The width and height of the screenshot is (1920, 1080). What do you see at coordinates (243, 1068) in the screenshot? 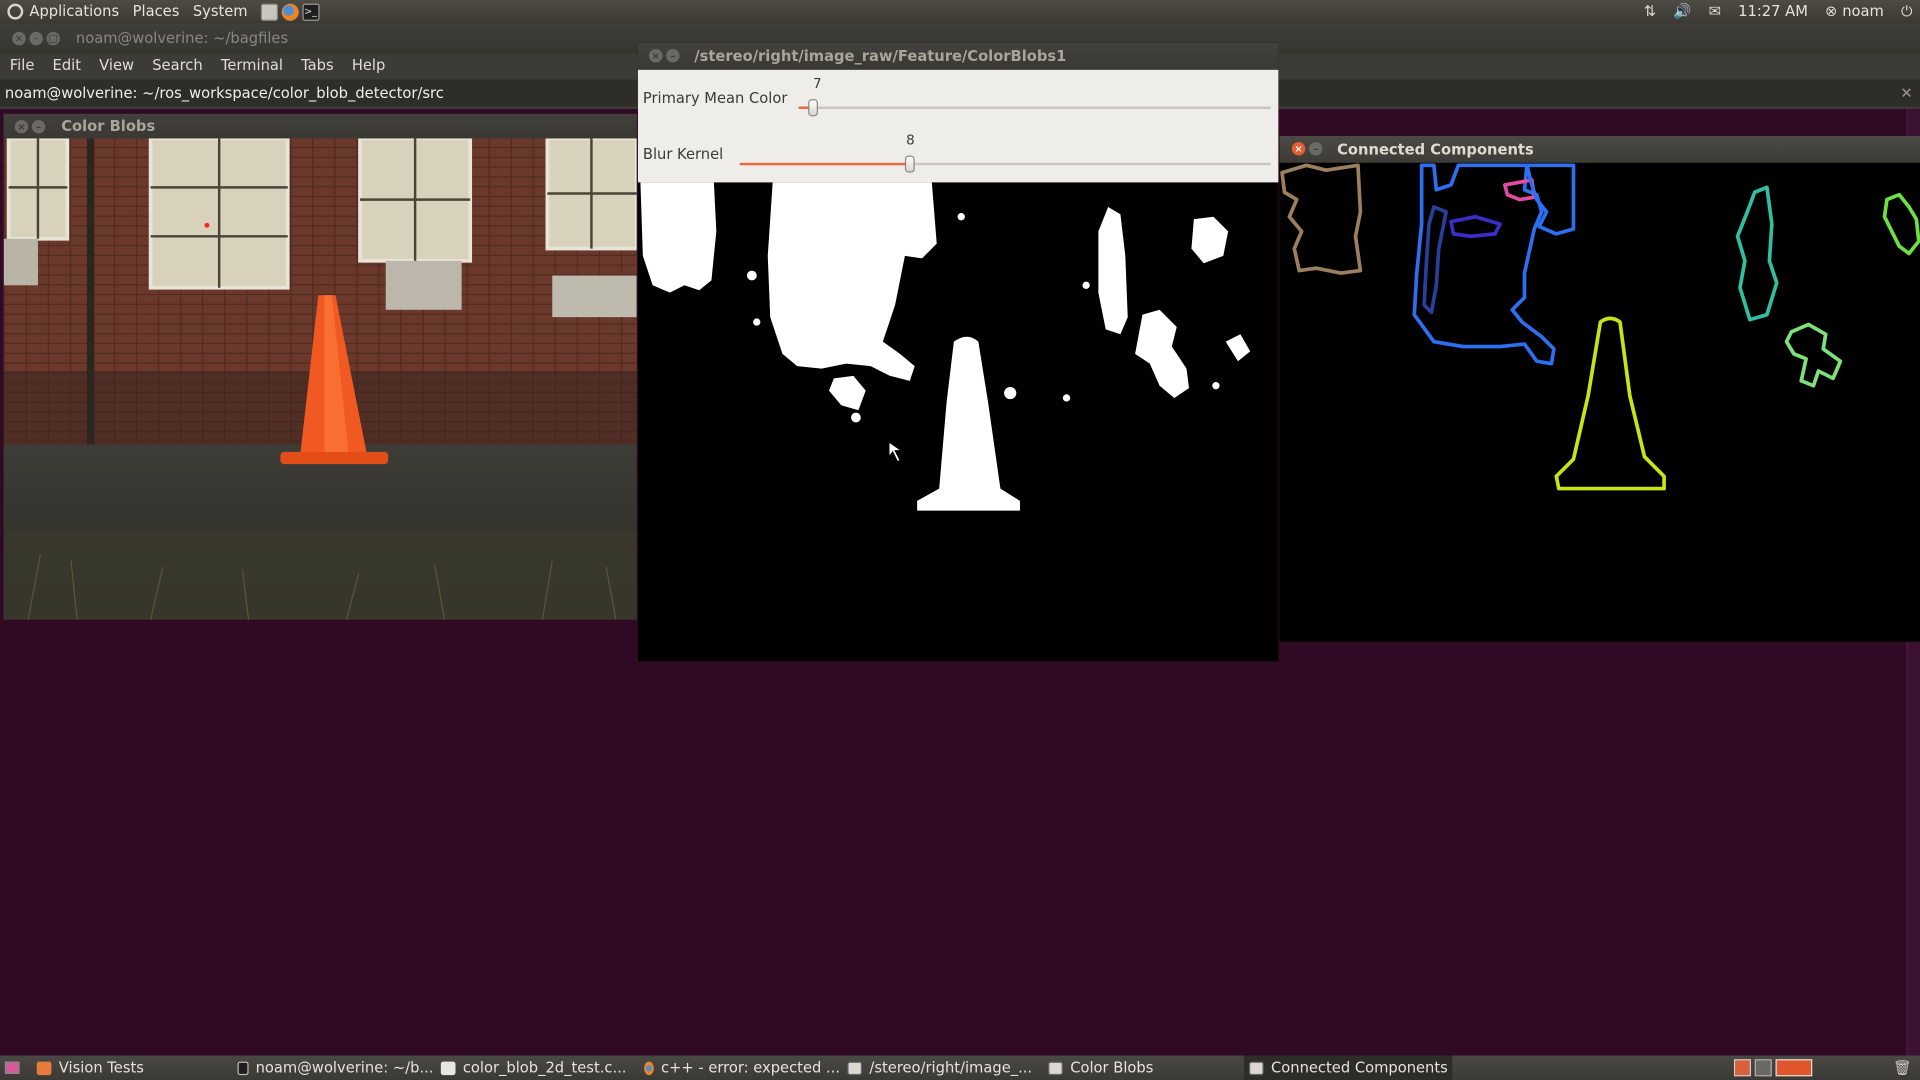
I see `terminal-icon` at bounding box center [243, 1068].